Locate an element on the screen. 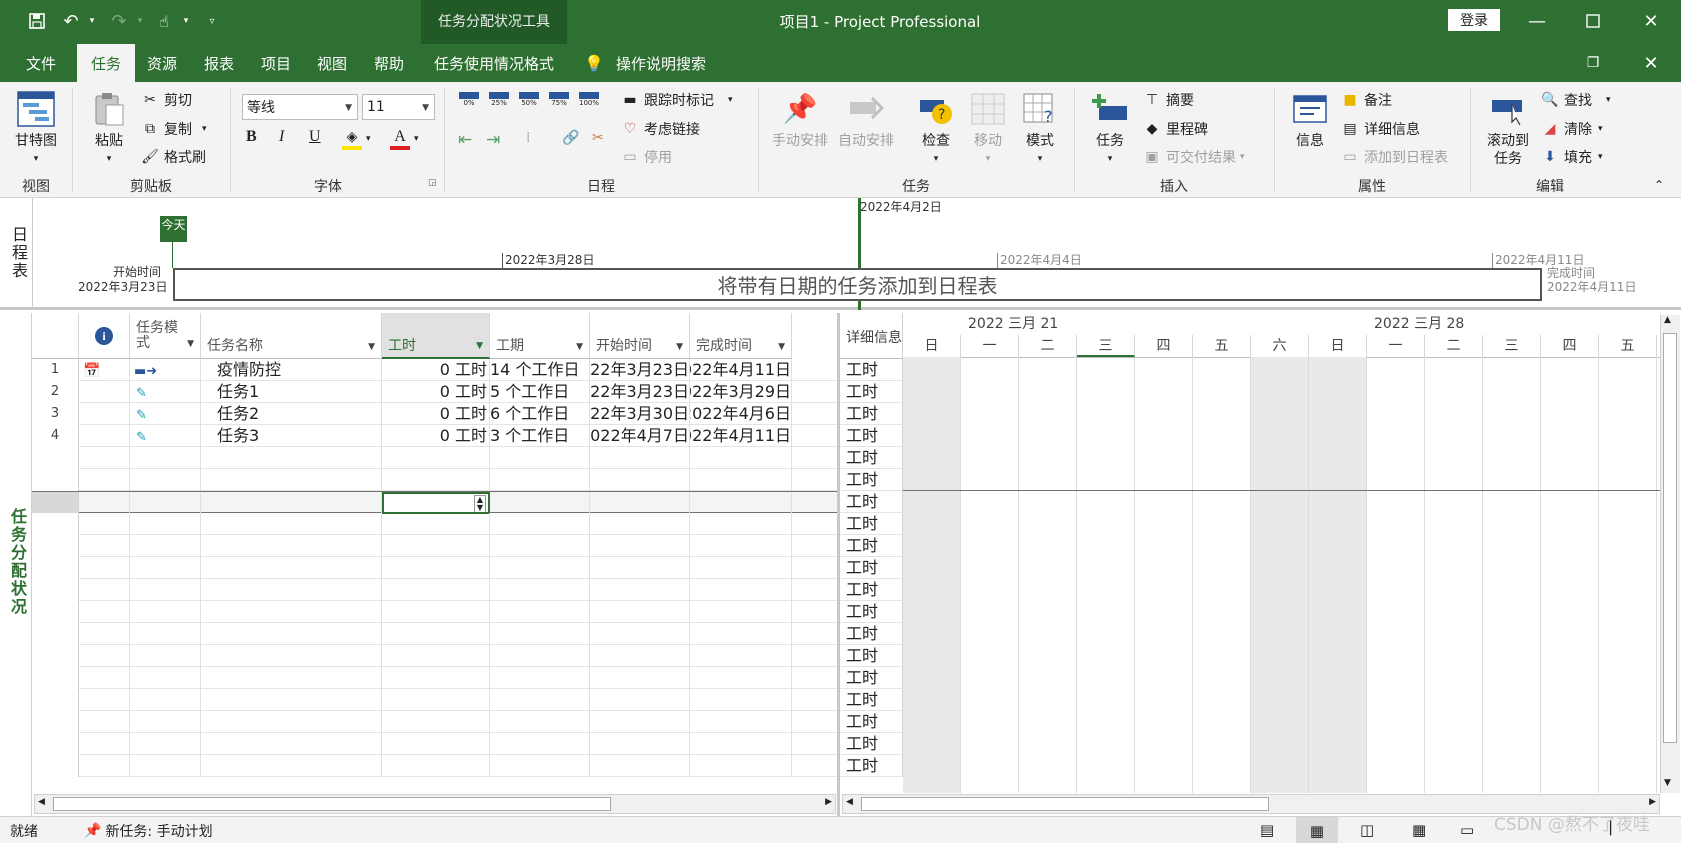 The width and height of the screenshot is (1681, 843). details-button: ▤ 详细信息 is located at coordinates (1380, 129).